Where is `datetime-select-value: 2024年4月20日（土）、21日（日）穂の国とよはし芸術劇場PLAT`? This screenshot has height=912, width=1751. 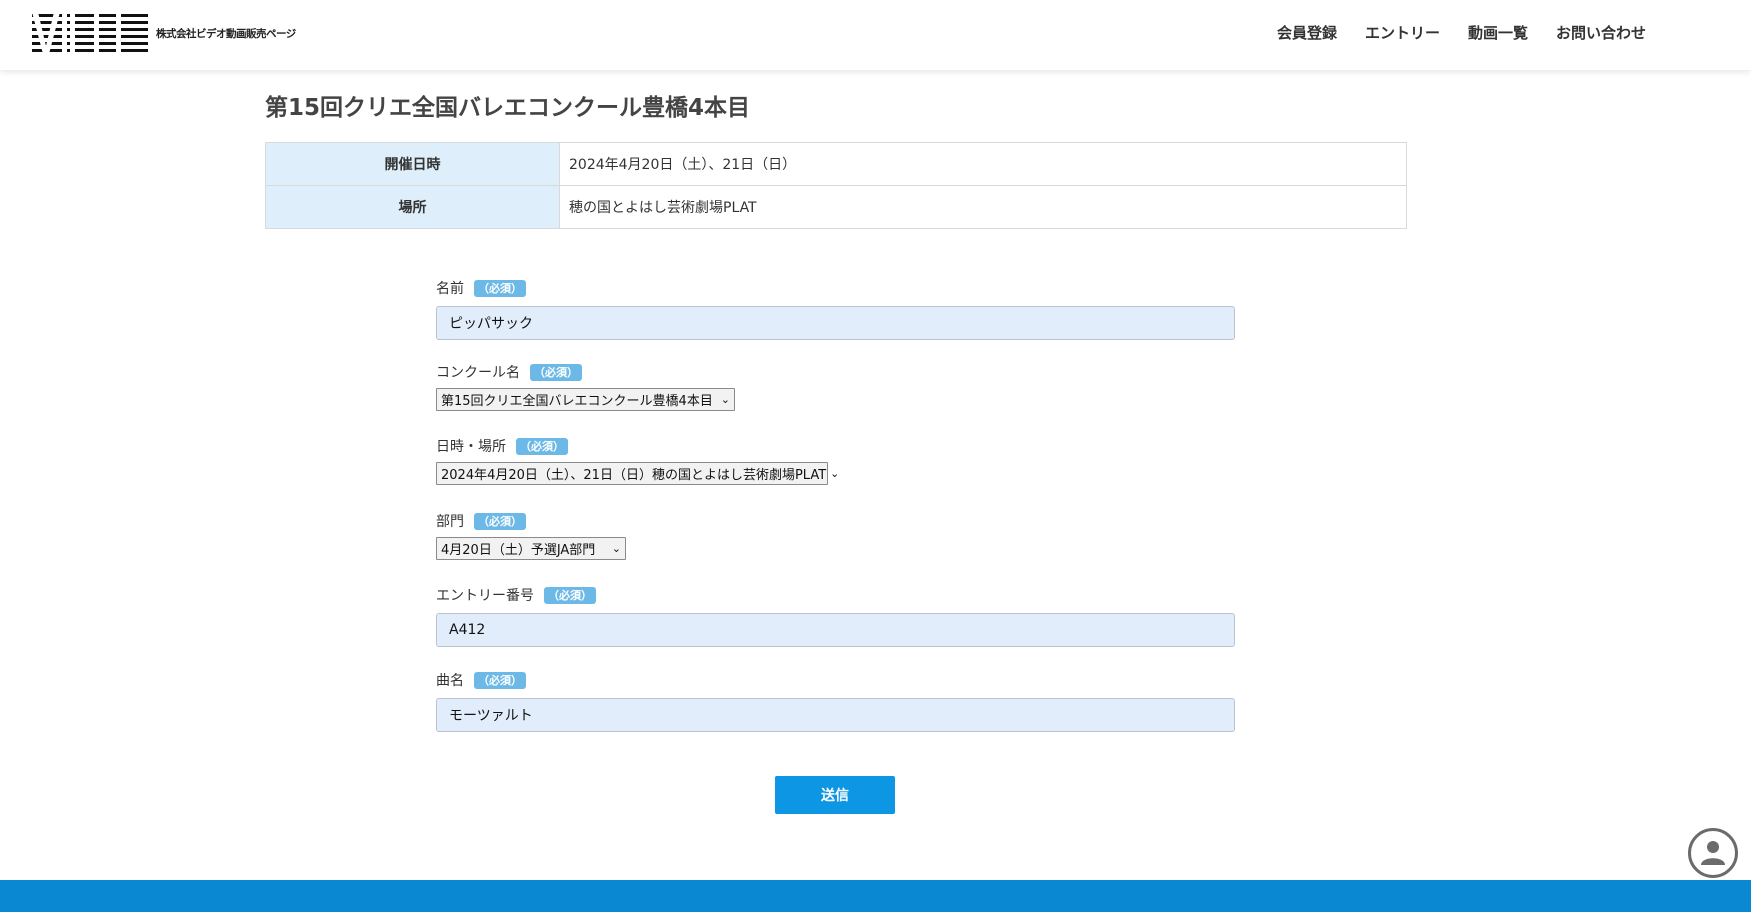
datetime-select-value: 2024年4月20日（土）、21日（日）穂の国とよはし芸術劇場PLAT is located at coordinates (634, 475).